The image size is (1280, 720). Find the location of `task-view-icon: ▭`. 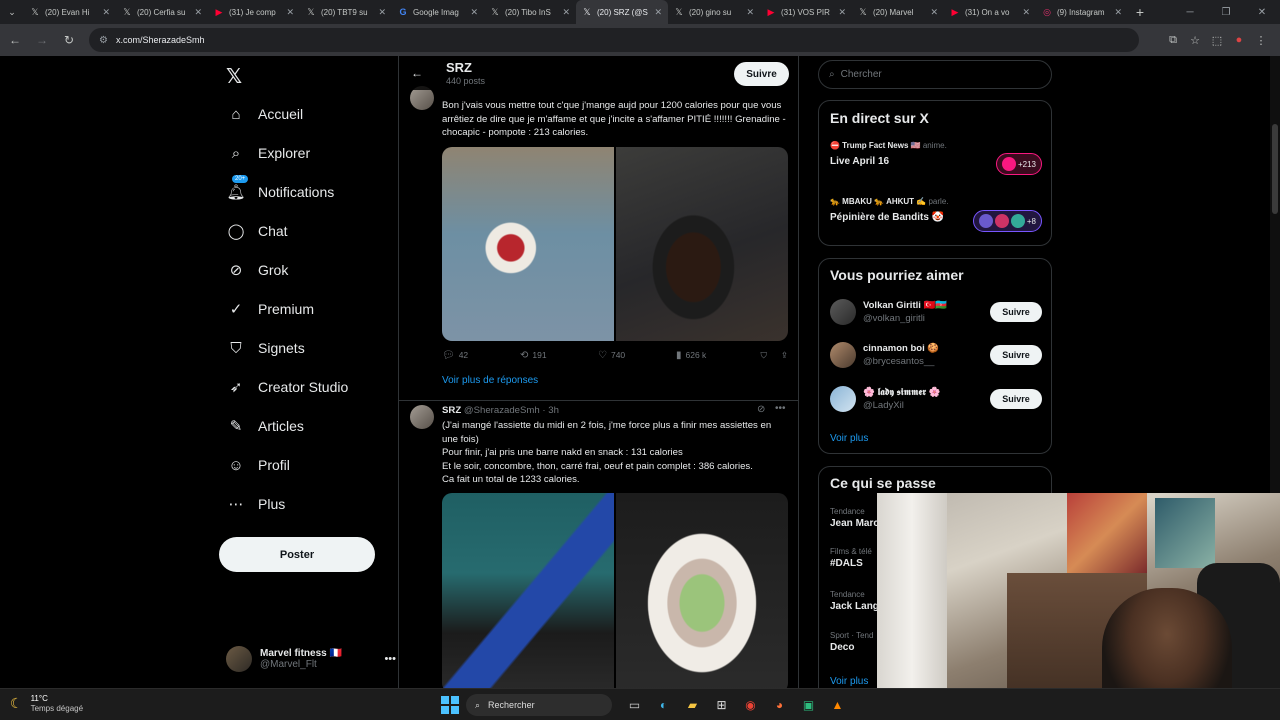

task-view-icon: ▭ is located at coordinates (634, 705).